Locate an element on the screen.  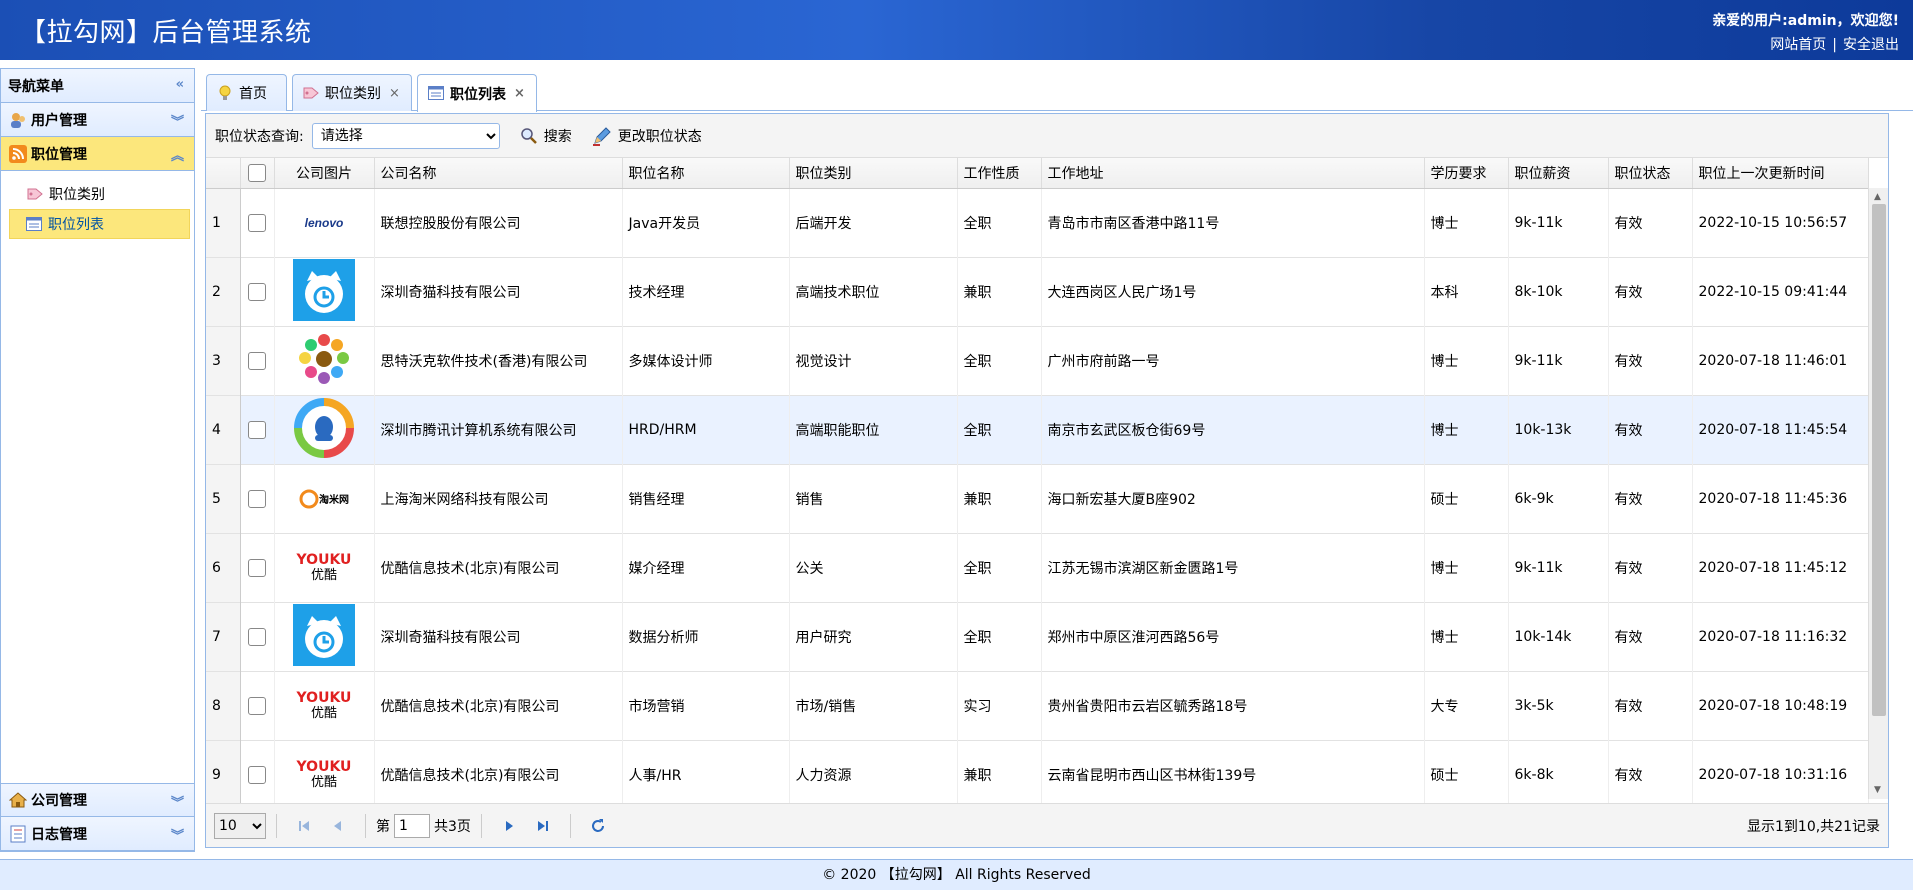
column-header: 职位名称 is located at coordinates (706, 173).